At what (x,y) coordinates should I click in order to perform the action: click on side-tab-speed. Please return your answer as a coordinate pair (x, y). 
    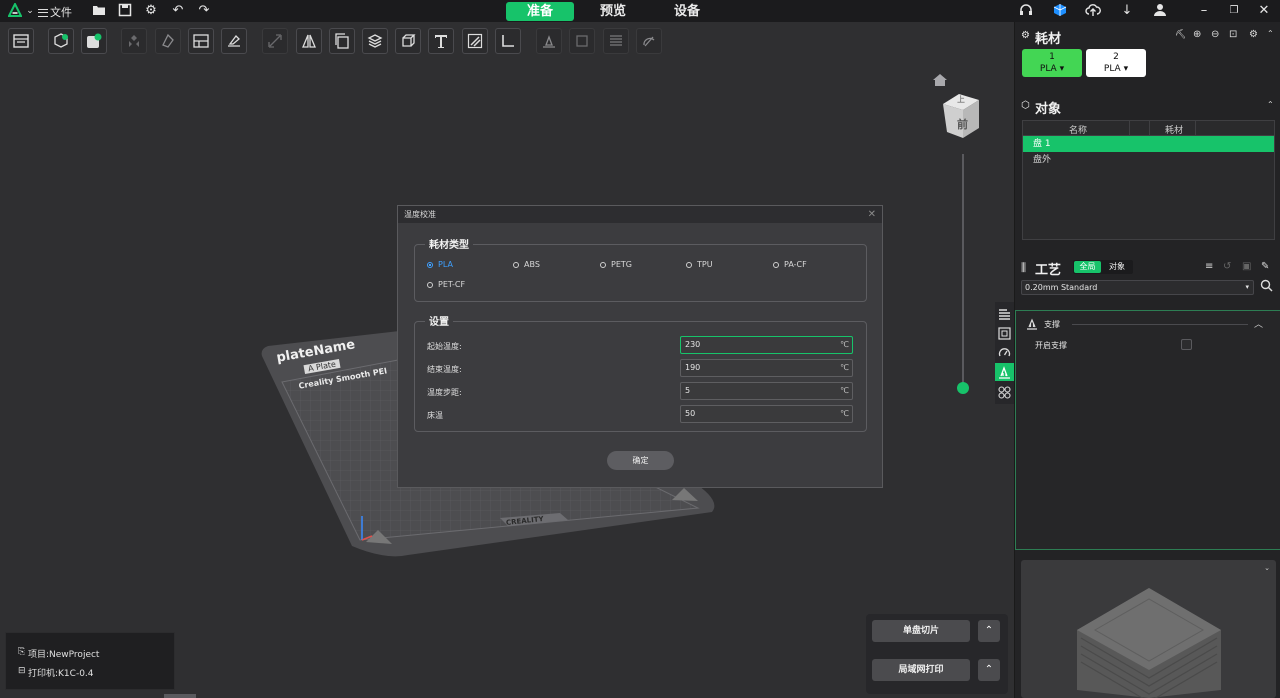
    Looking at the image, I should click on (1004, 352).